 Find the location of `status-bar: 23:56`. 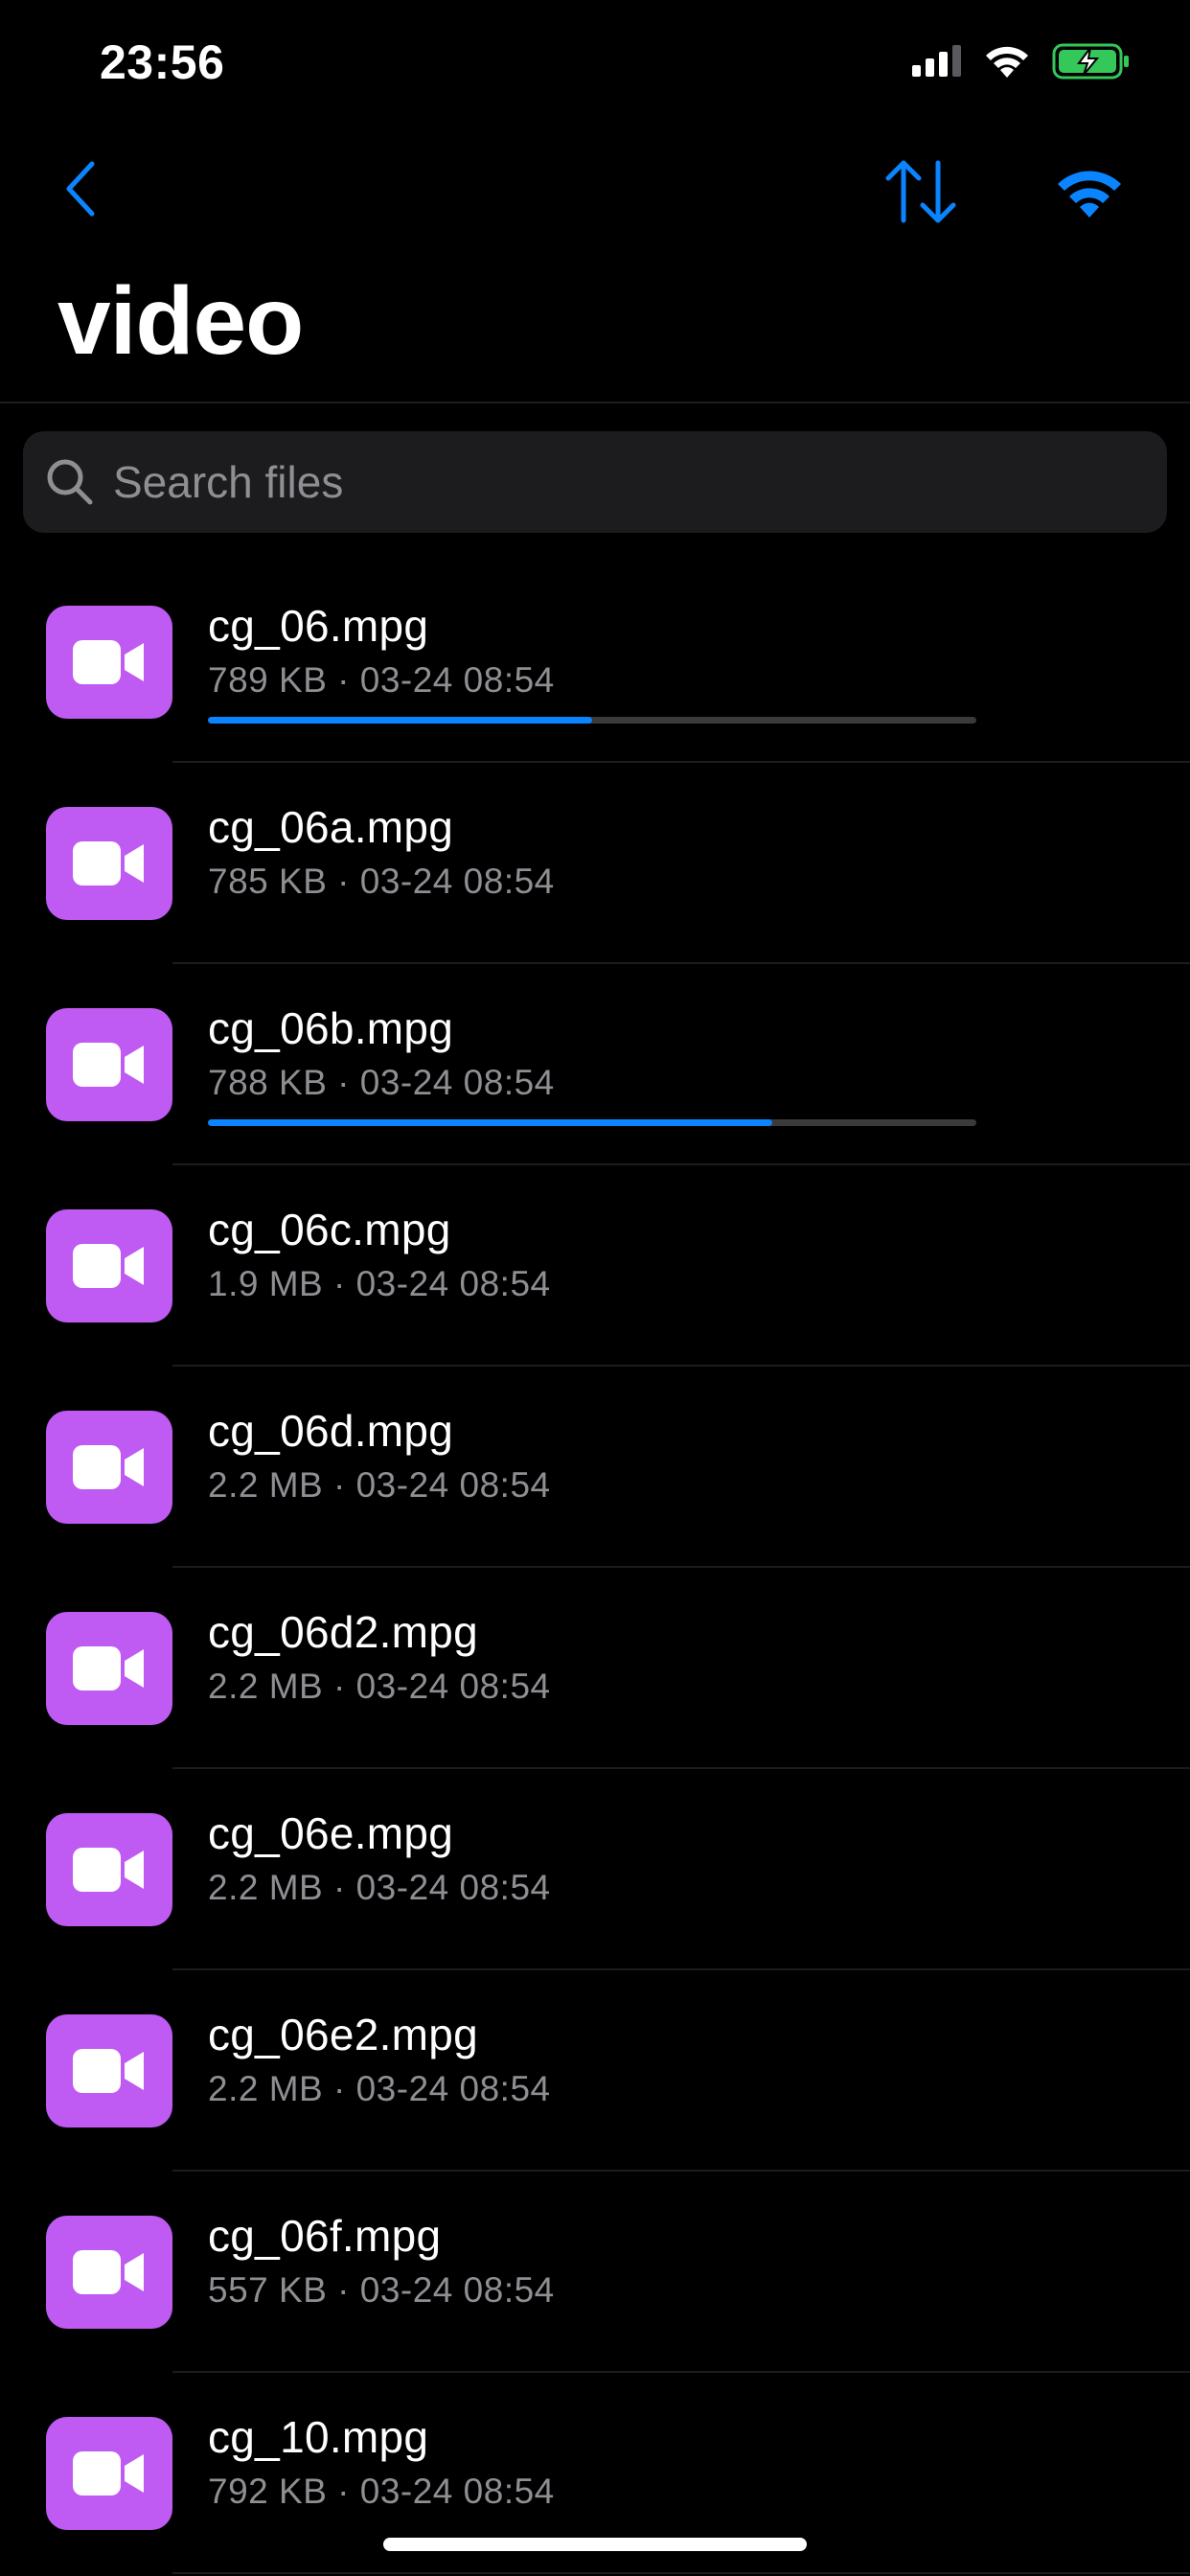

status-bar: 23:56 is located at coordinates (595, 67).